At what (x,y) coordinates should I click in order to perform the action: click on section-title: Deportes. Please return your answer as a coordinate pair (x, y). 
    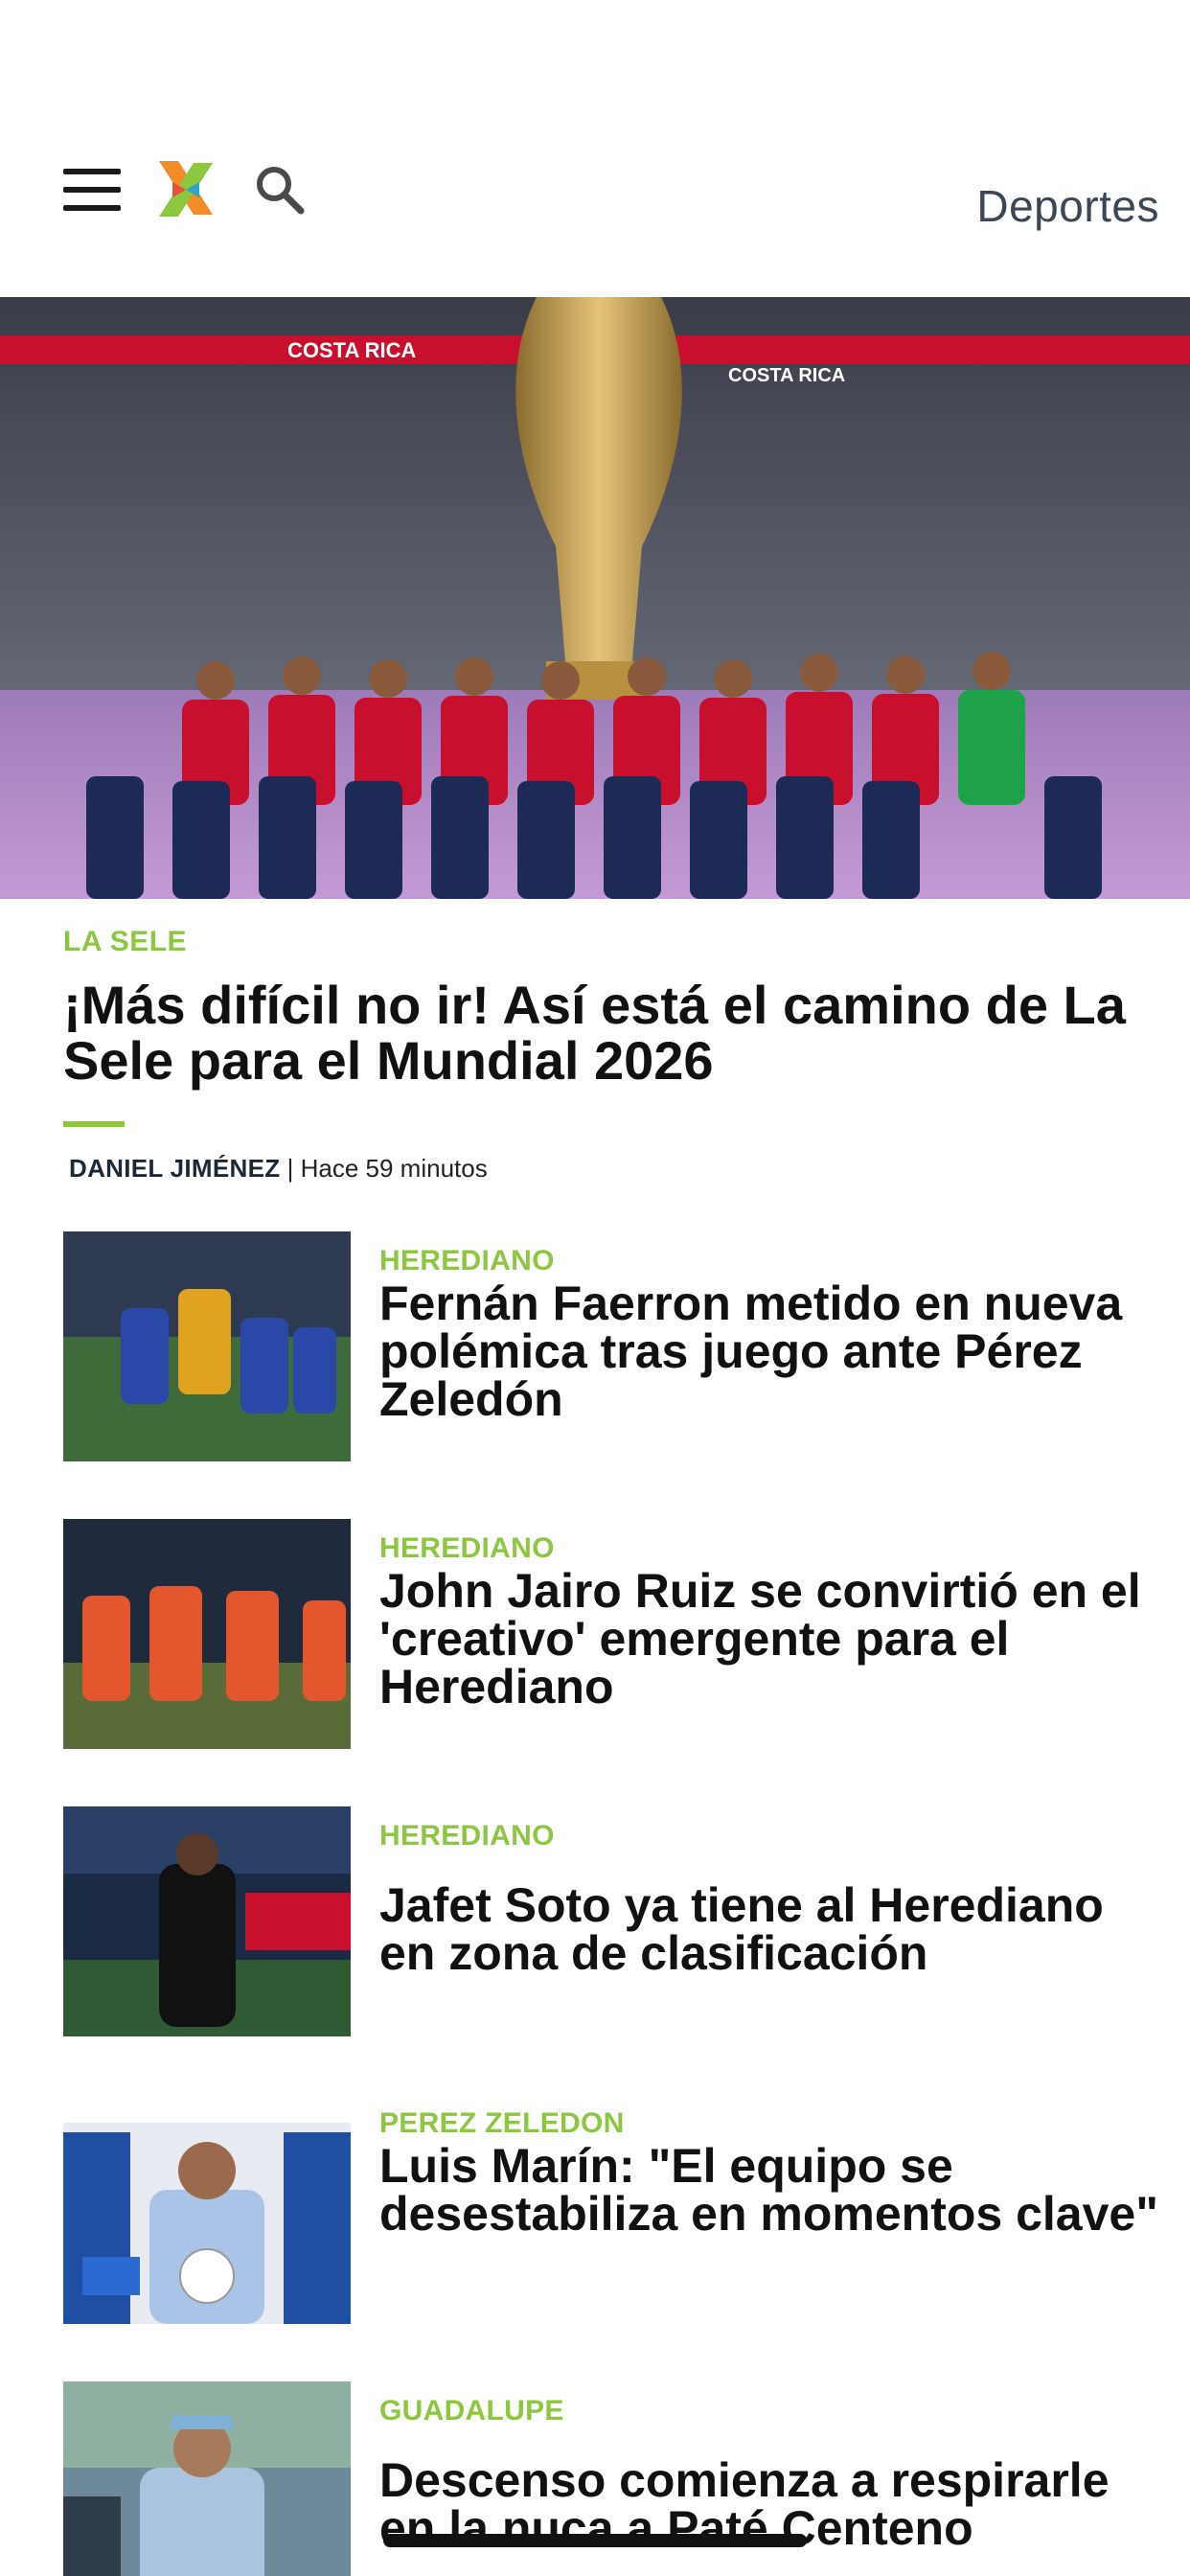
    Looking at the image, I should click on (1068, 206).